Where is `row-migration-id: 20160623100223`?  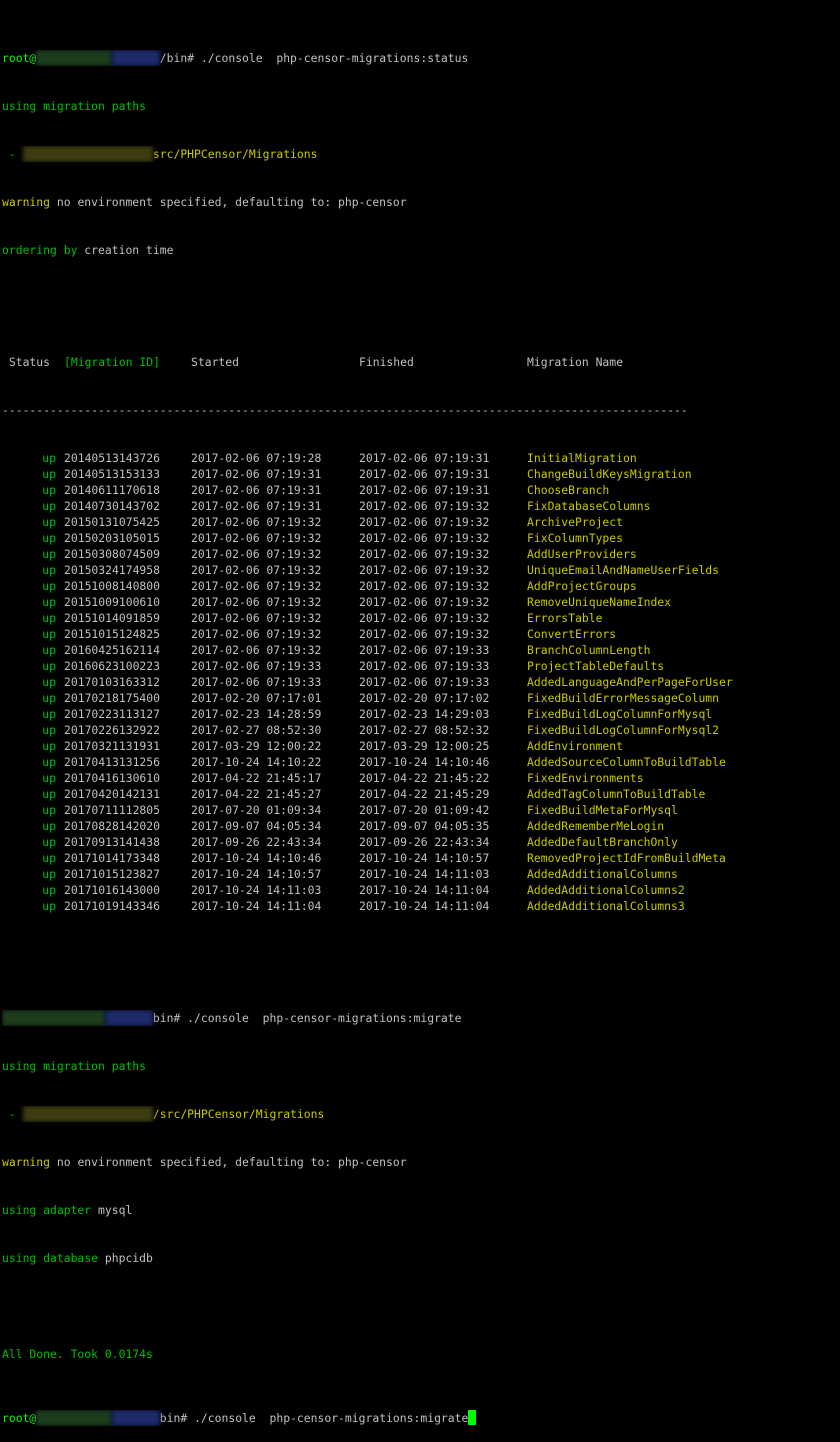
row-migration-id: 20160623100223 is located at coordinates (112, 666).